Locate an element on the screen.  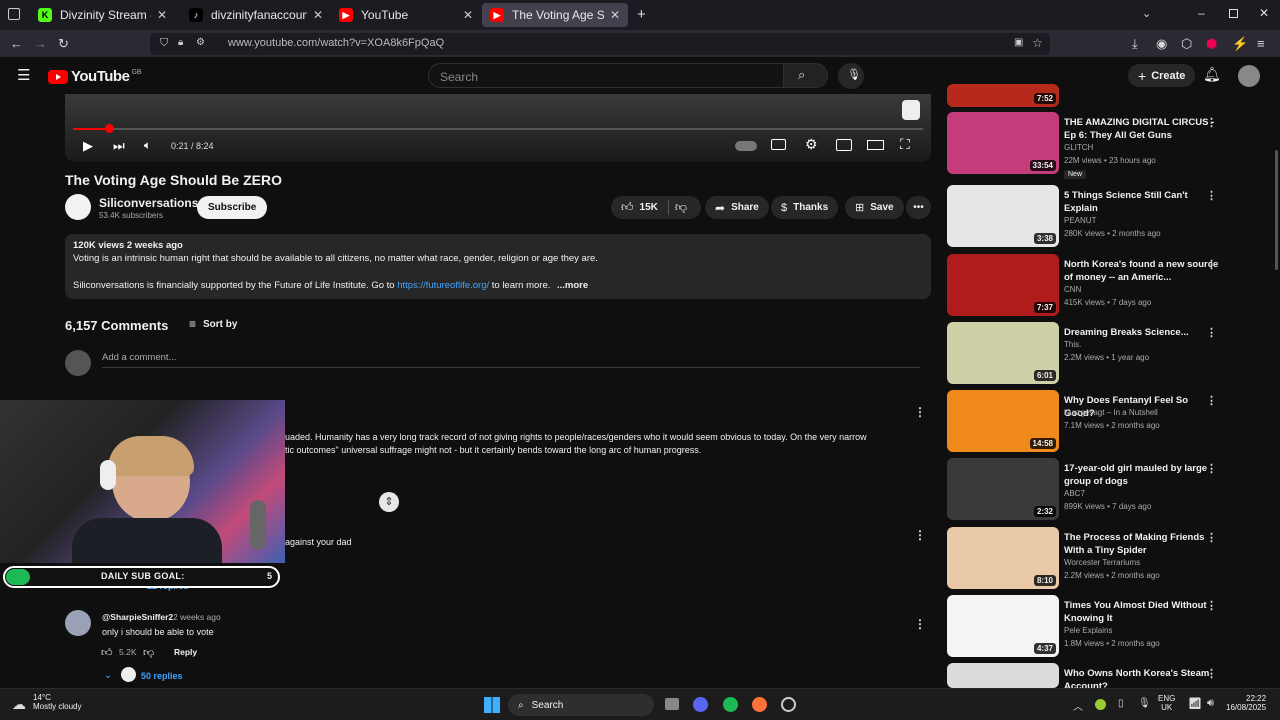
menu-icon: ≡ is located at coordinates (1261, 43).